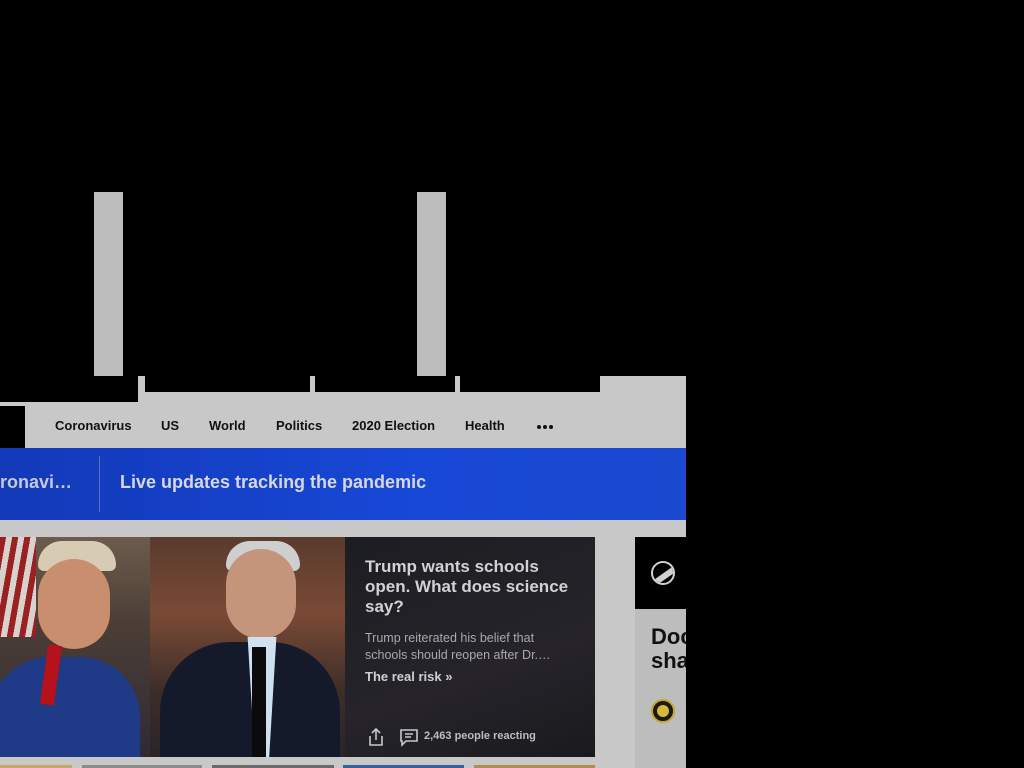  I want to click on hero-read-more-link: The real risk », so click(408, 676).